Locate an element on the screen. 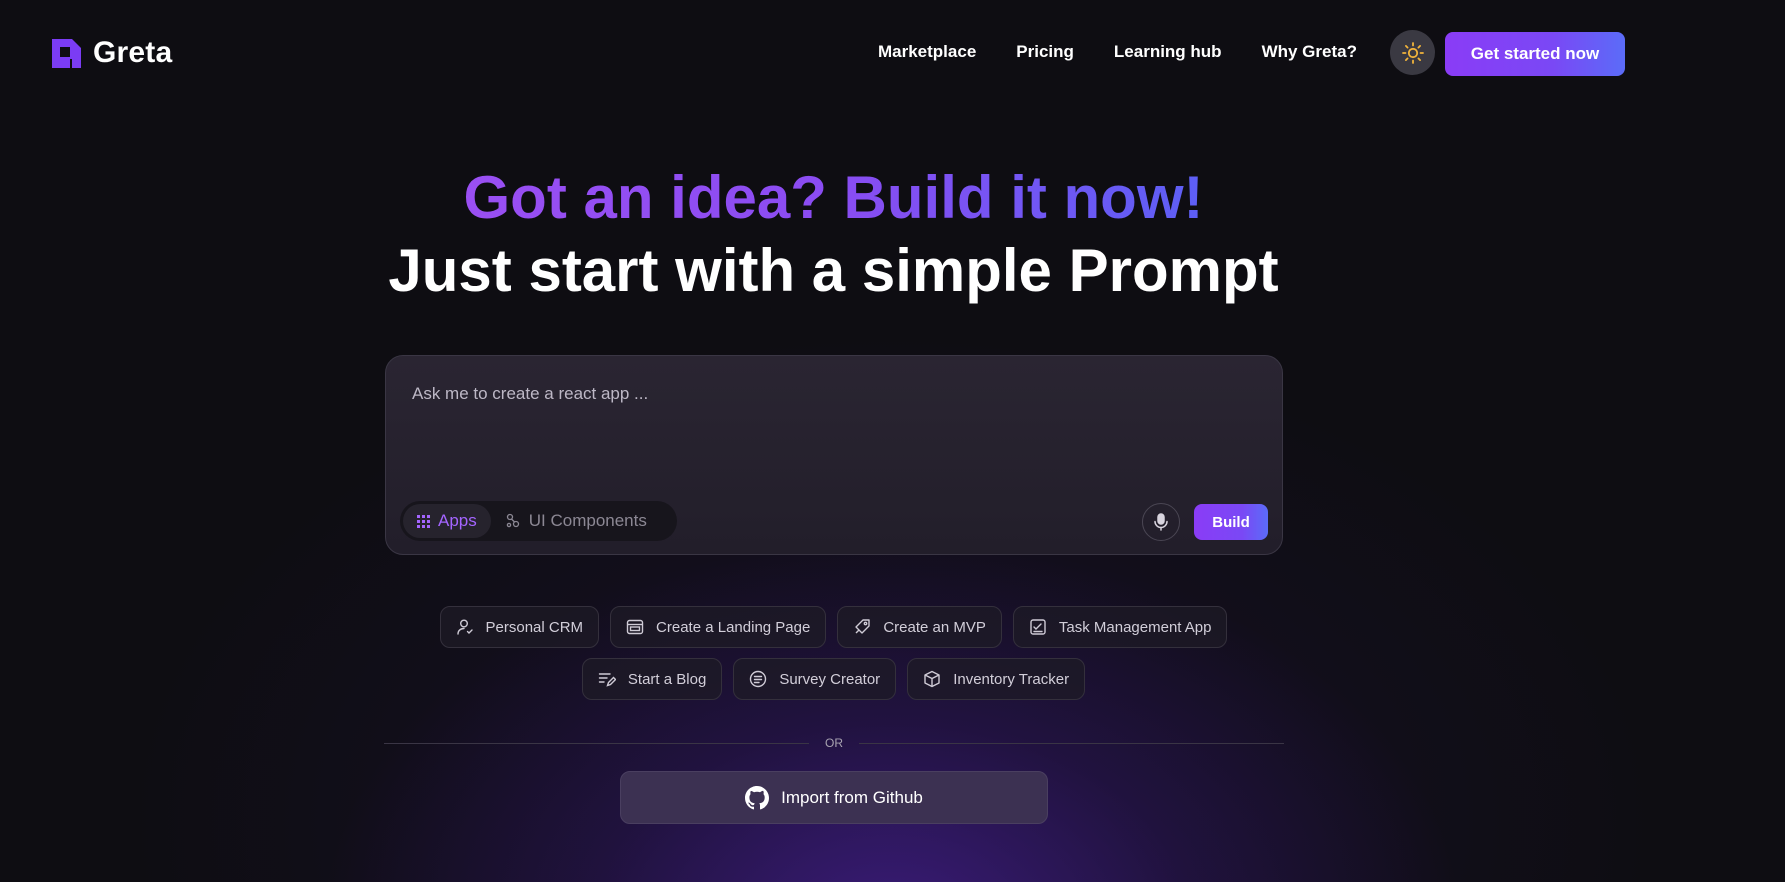 The width and height of the screenshot is (1785, 882). suggestion-create-mvp: Create an MVP is located at coordinates (919, 627).